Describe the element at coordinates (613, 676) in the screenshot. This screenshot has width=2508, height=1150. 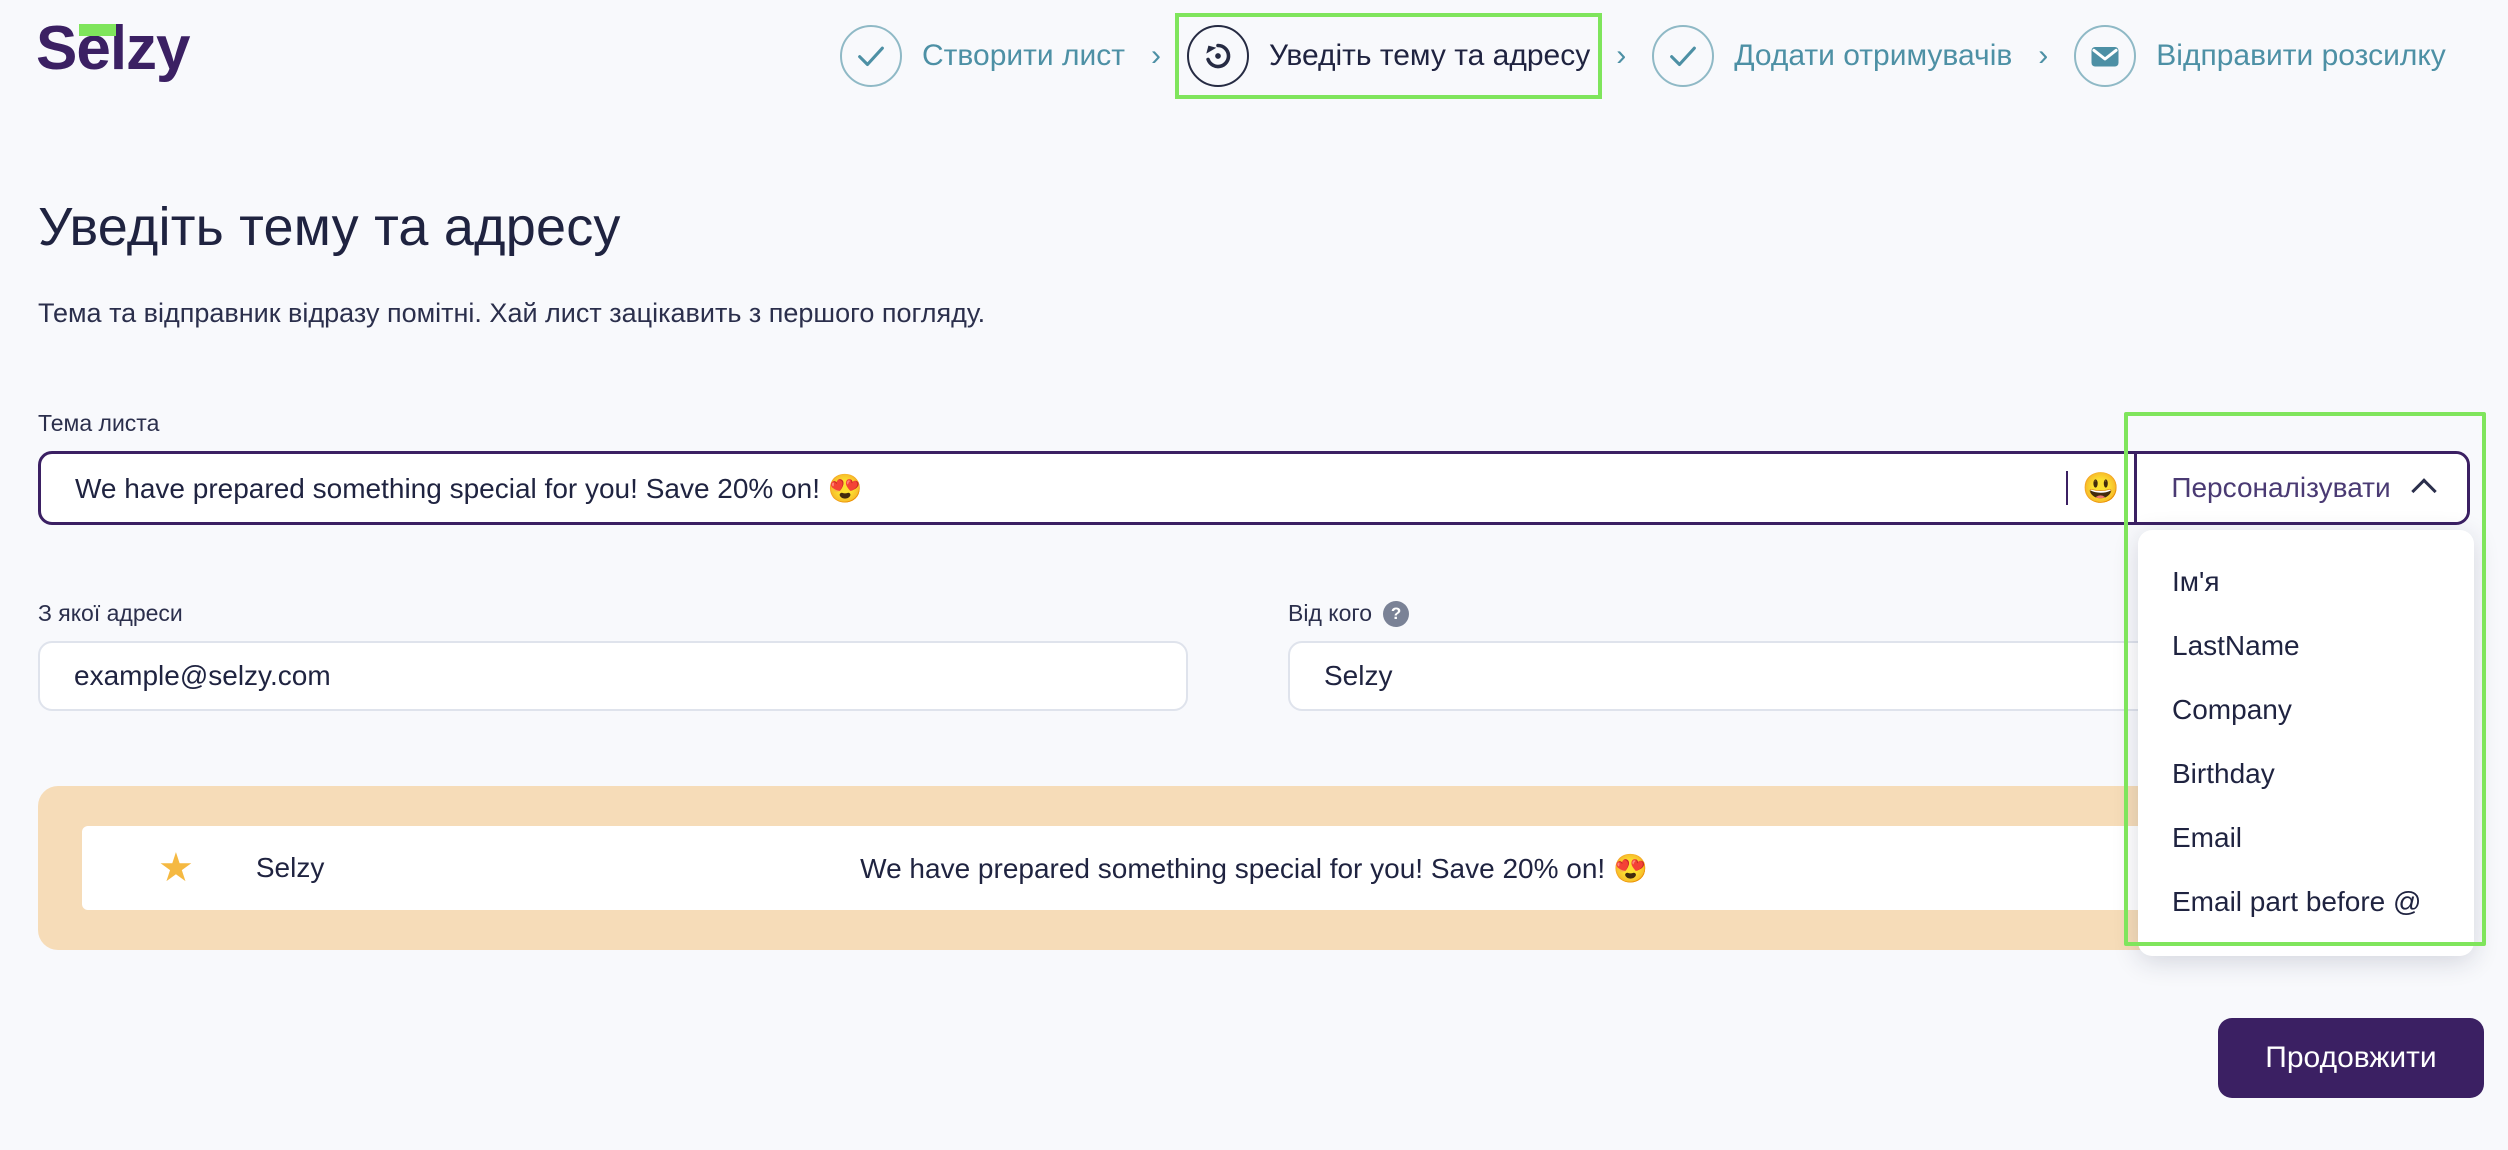
I see `from-address-input` at that location.